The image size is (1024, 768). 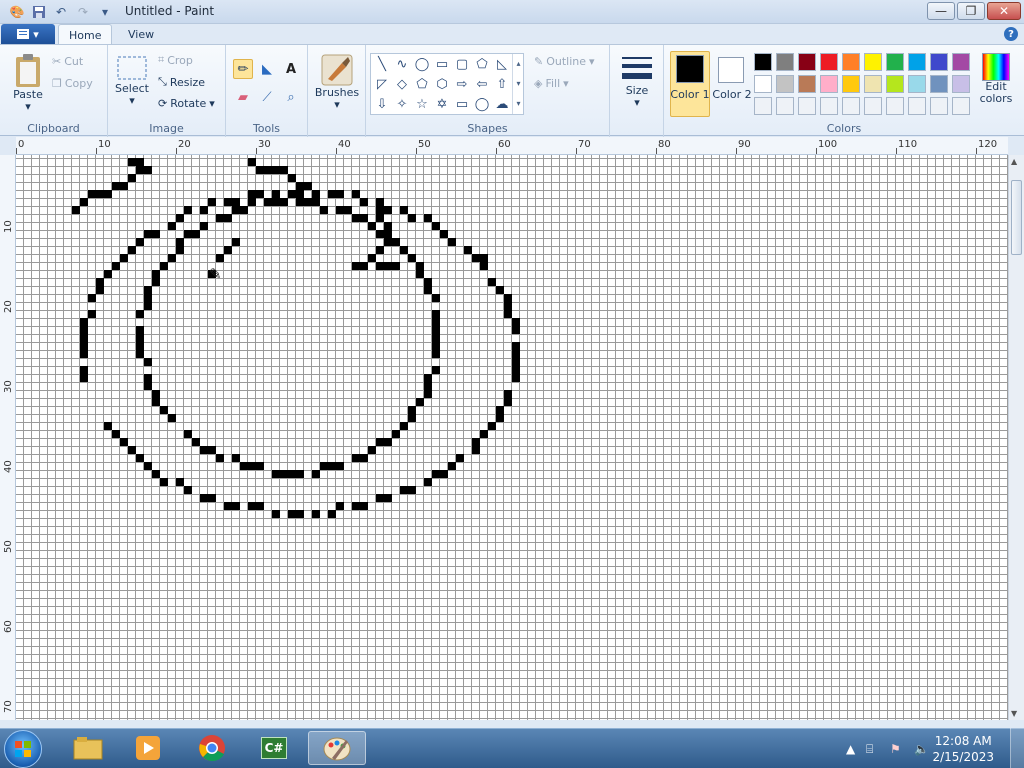 I want to click on start-button, so click(x=23, y=749).